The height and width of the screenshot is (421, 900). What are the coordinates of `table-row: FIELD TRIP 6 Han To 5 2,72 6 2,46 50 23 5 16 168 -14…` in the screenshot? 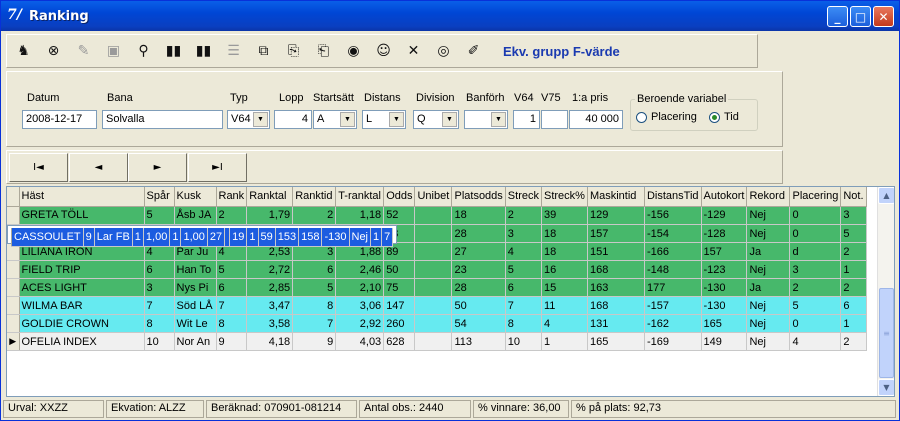 It's located at (437, 269).